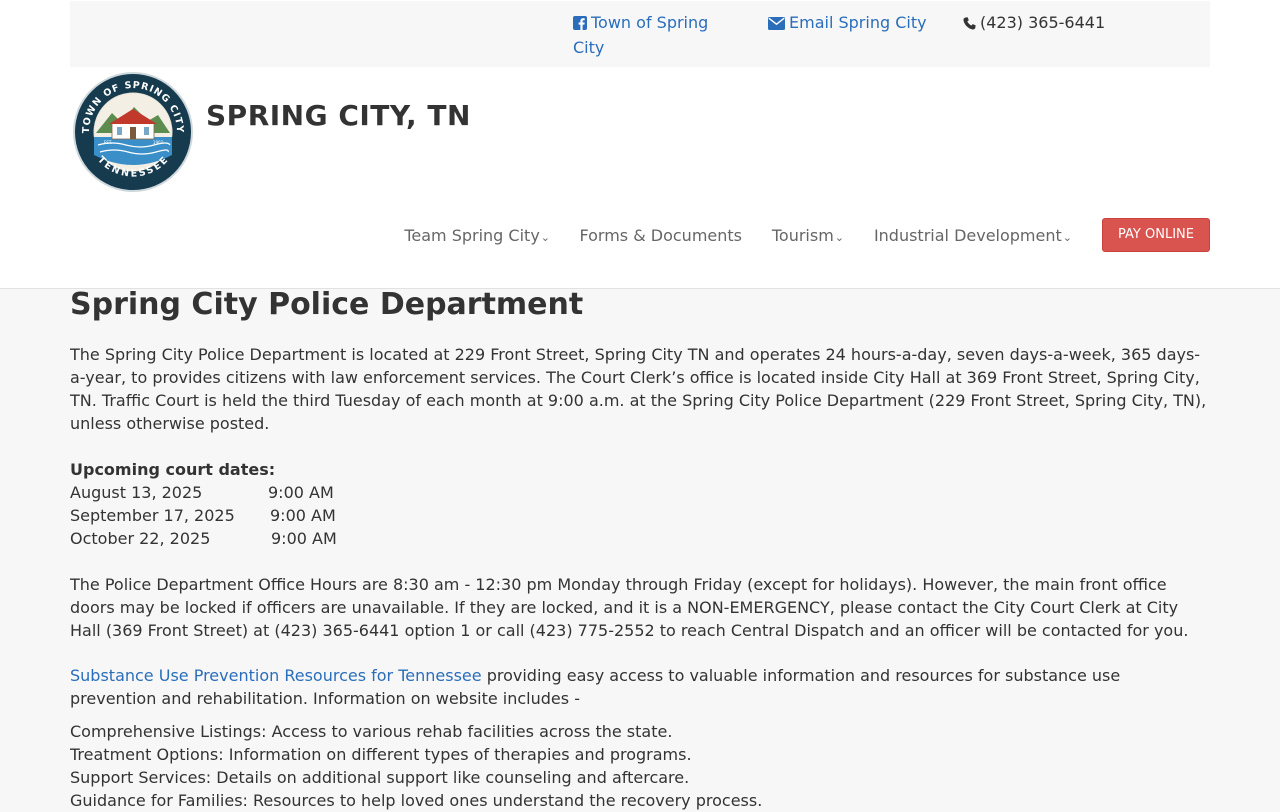  I want to click on envelope-icon, so click(776, 24).